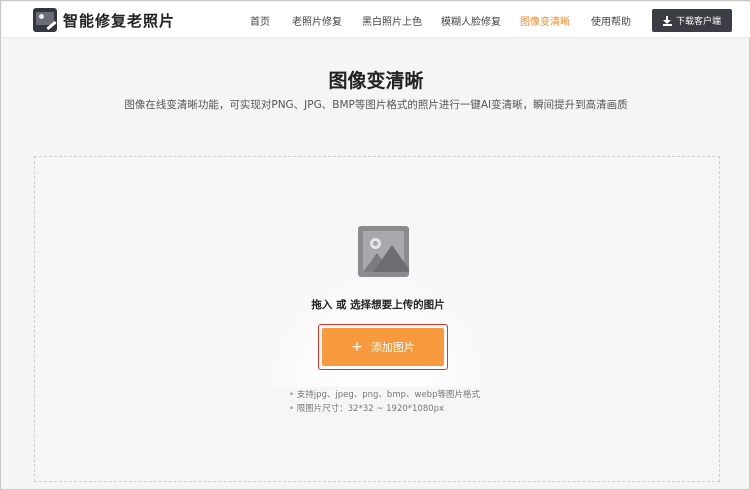  What do you see at coordinates (667, 20) in the screenshot?
I see `download-icon` at bounding box center [667, 20].